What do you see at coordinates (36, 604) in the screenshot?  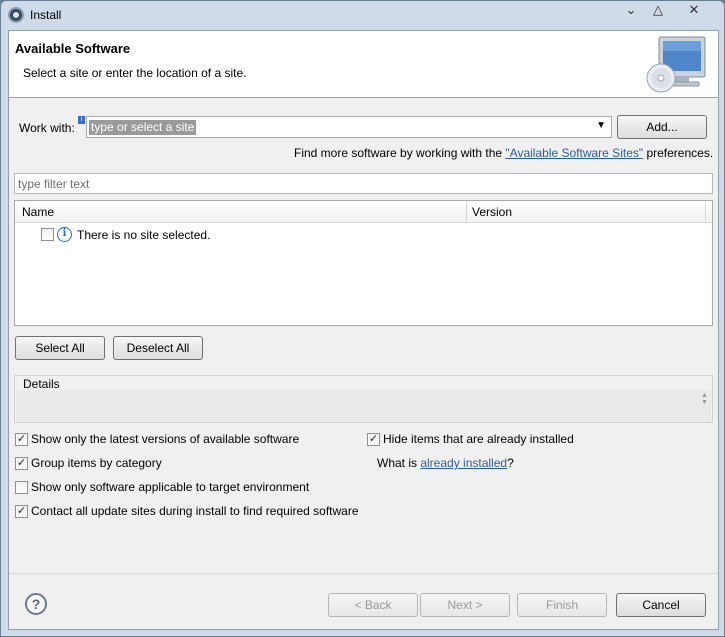 I see `help-icon: ?` at bounding box center [36, 604].